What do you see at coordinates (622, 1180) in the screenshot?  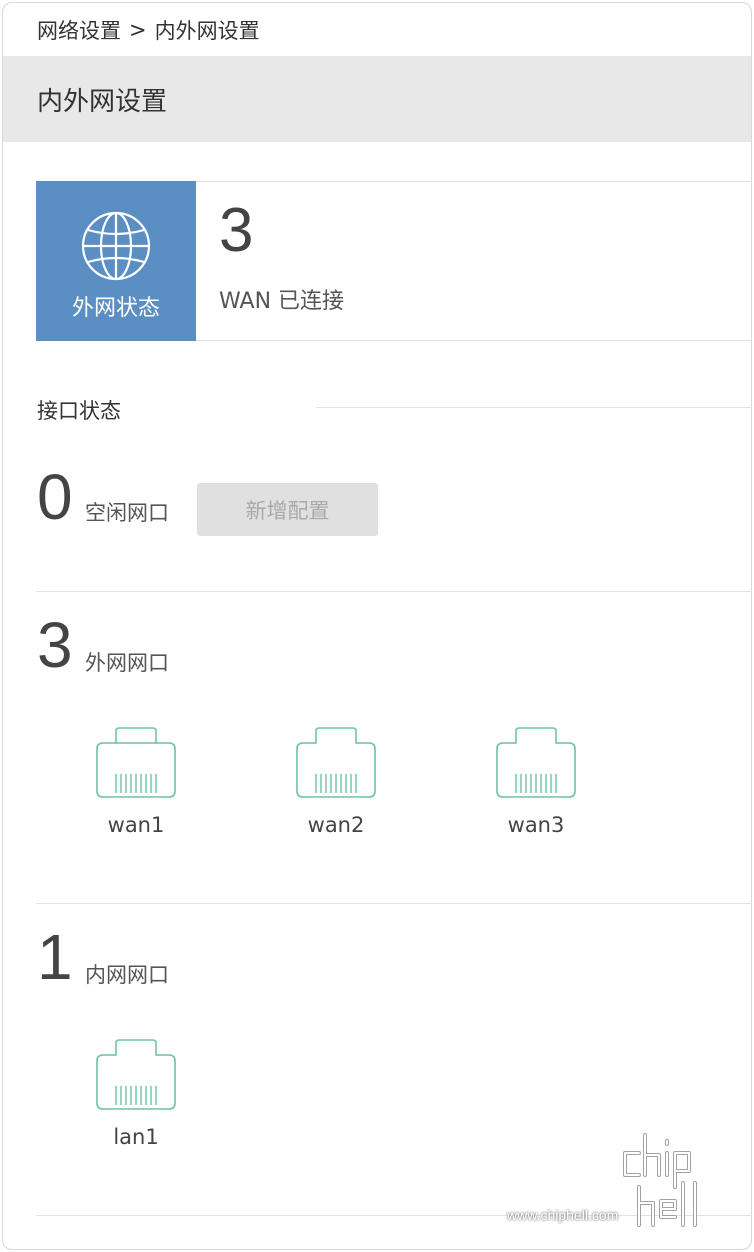 I see `chiphell-watermark: www.chiphell.com` at bounding box center [622, 1180].